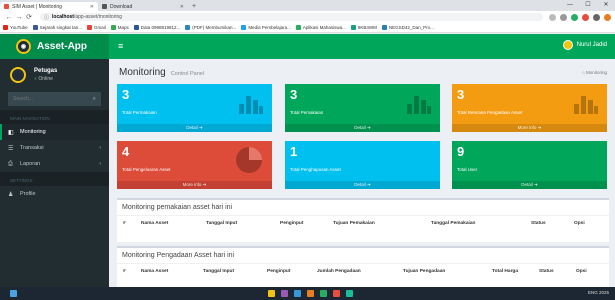  I want to click on sidebar-item-monitoring: ◧ Monitoring, so click(54, 132).